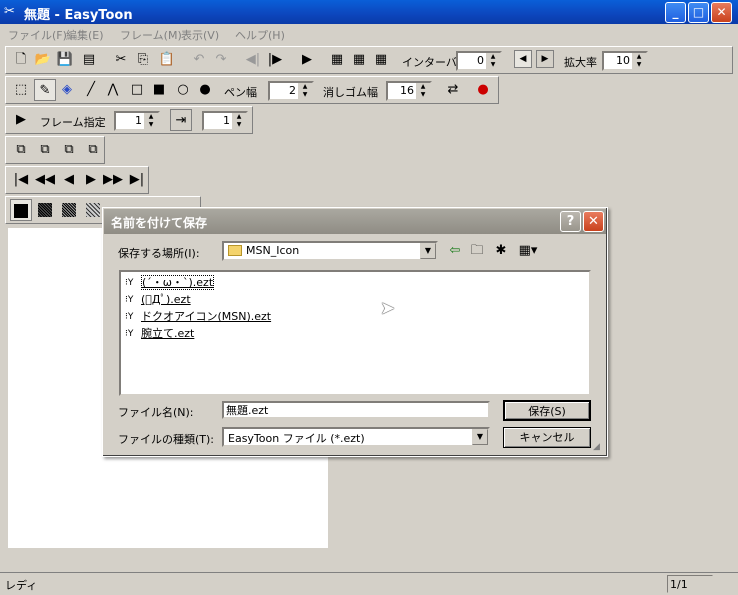 This screenshot has height=595, width=738. I want to click on play-icon: ▶, so click(307, 60).